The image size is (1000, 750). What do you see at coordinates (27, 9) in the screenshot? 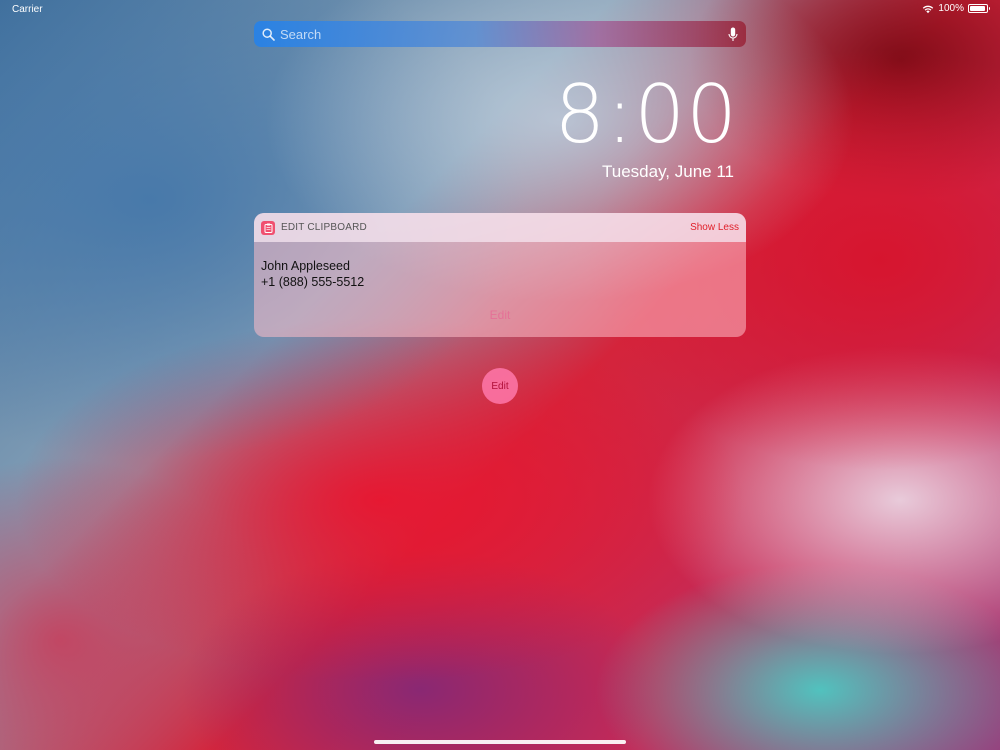
I see `carrier-label: Carrier` at bounding box center [27, 9].